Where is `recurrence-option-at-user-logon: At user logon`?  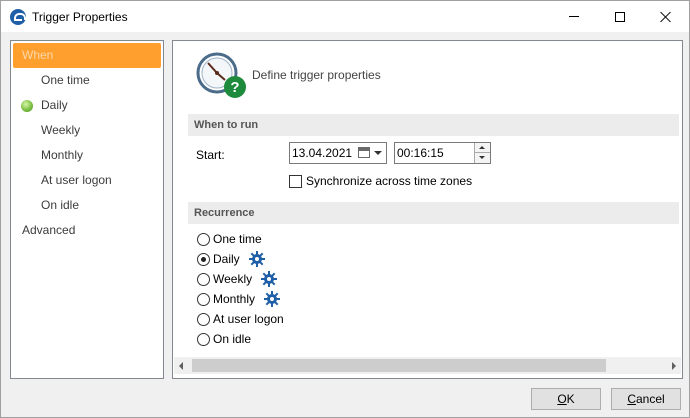
recurrence-option-at-user-logon: At user logon is located at coordinates (240, 319).